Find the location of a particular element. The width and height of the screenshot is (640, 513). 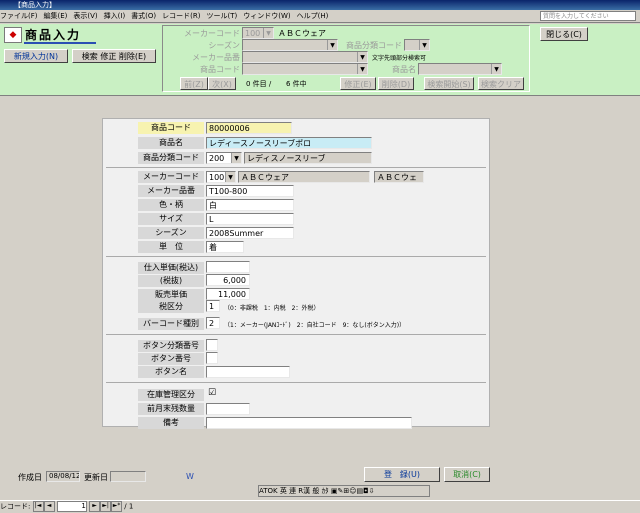

window-title: 【商品入力】 is located at coordinates (35, 5).